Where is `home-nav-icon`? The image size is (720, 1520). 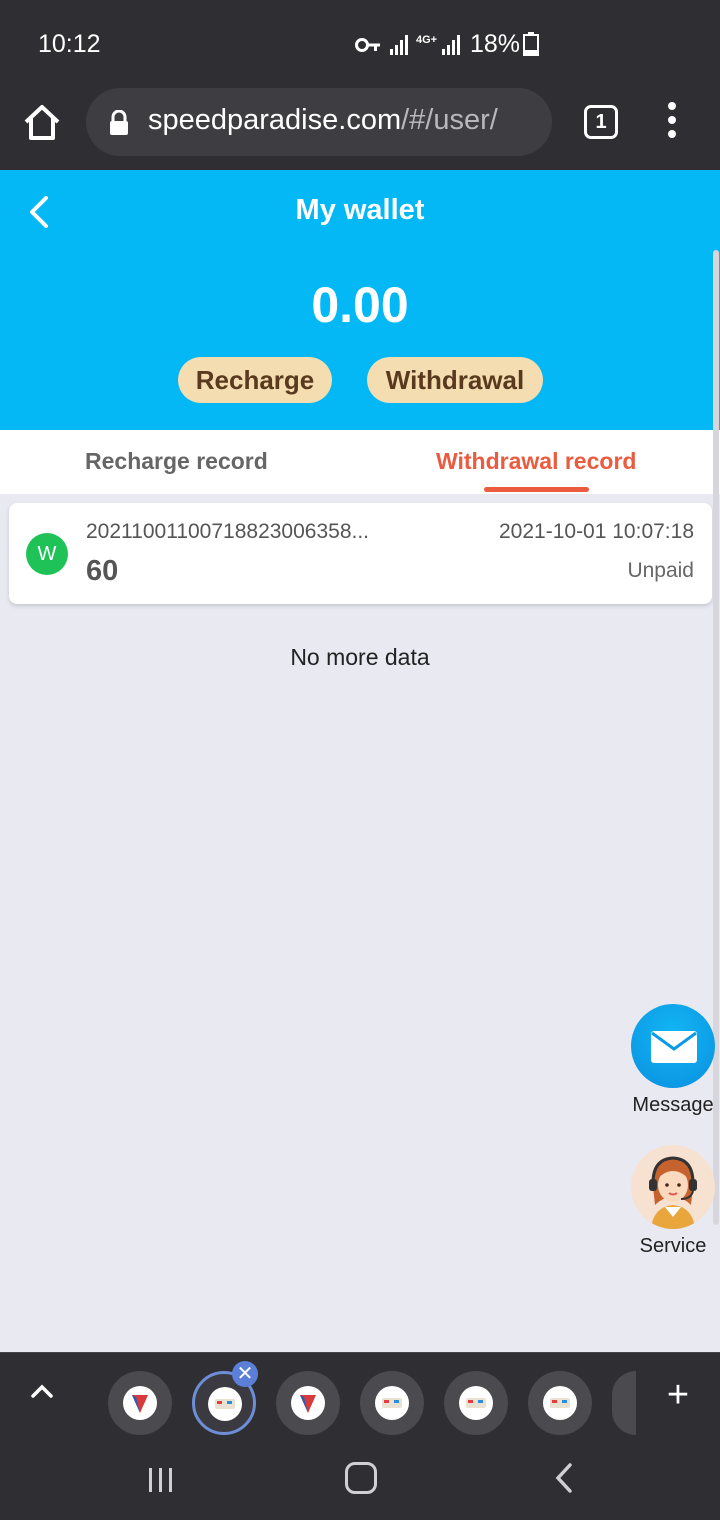
home-nav-icon is located at coordinates (361, 1478).